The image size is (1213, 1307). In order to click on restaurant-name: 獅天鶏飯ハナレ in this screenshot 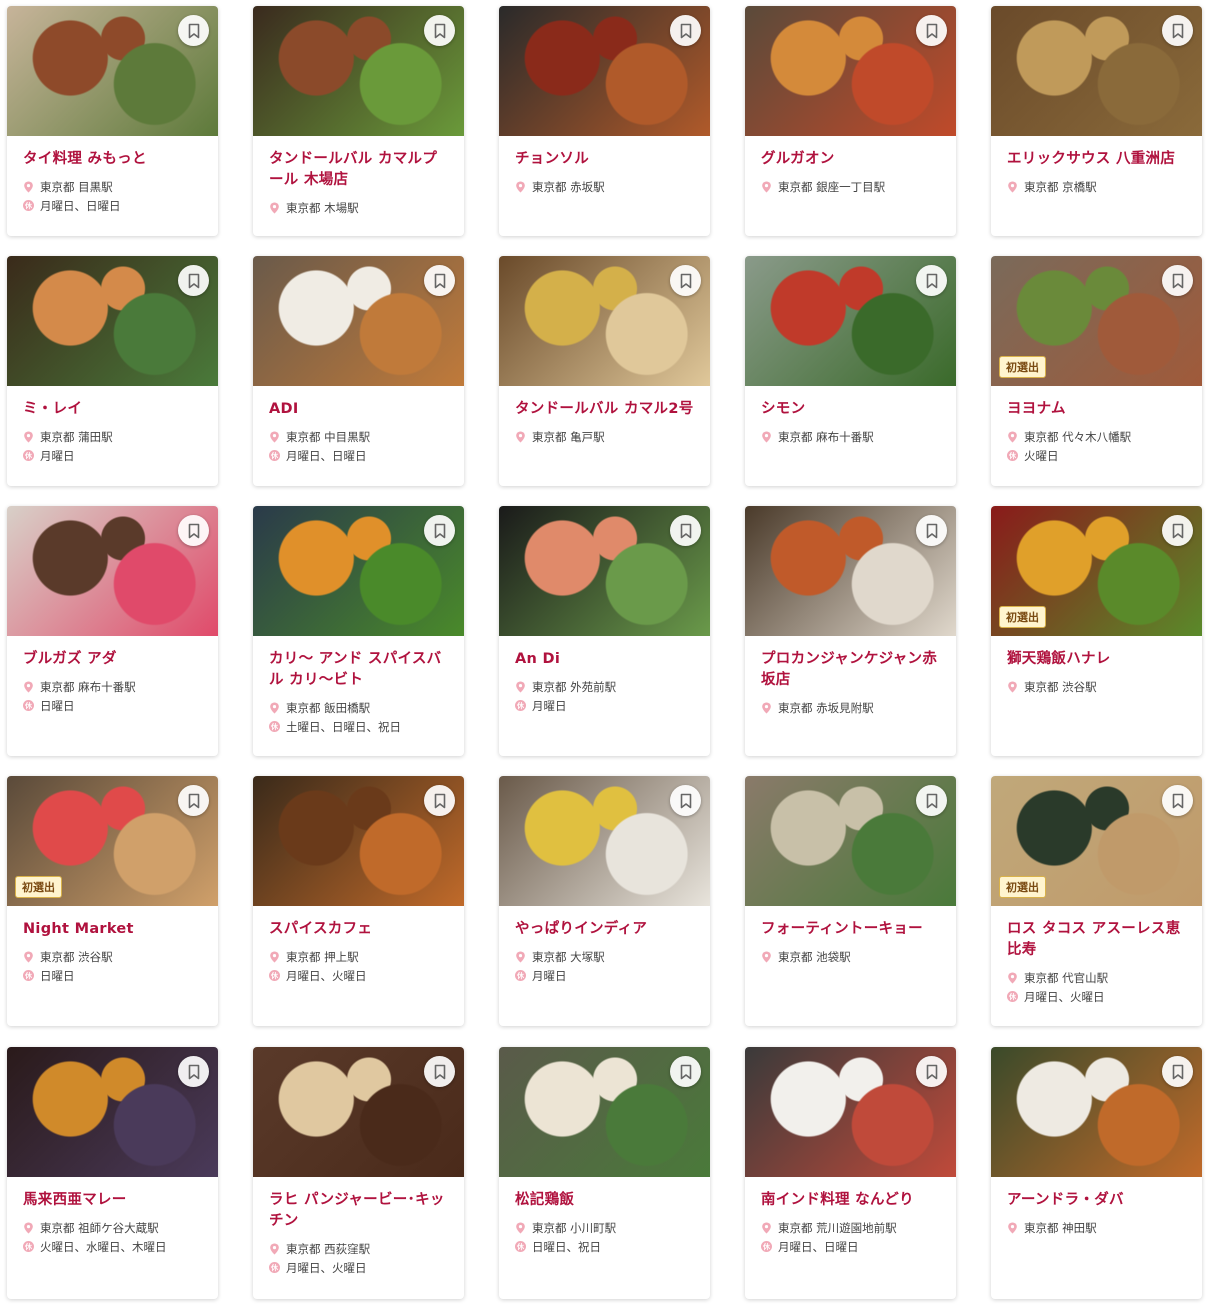, I will do `click(1097, 659)`.